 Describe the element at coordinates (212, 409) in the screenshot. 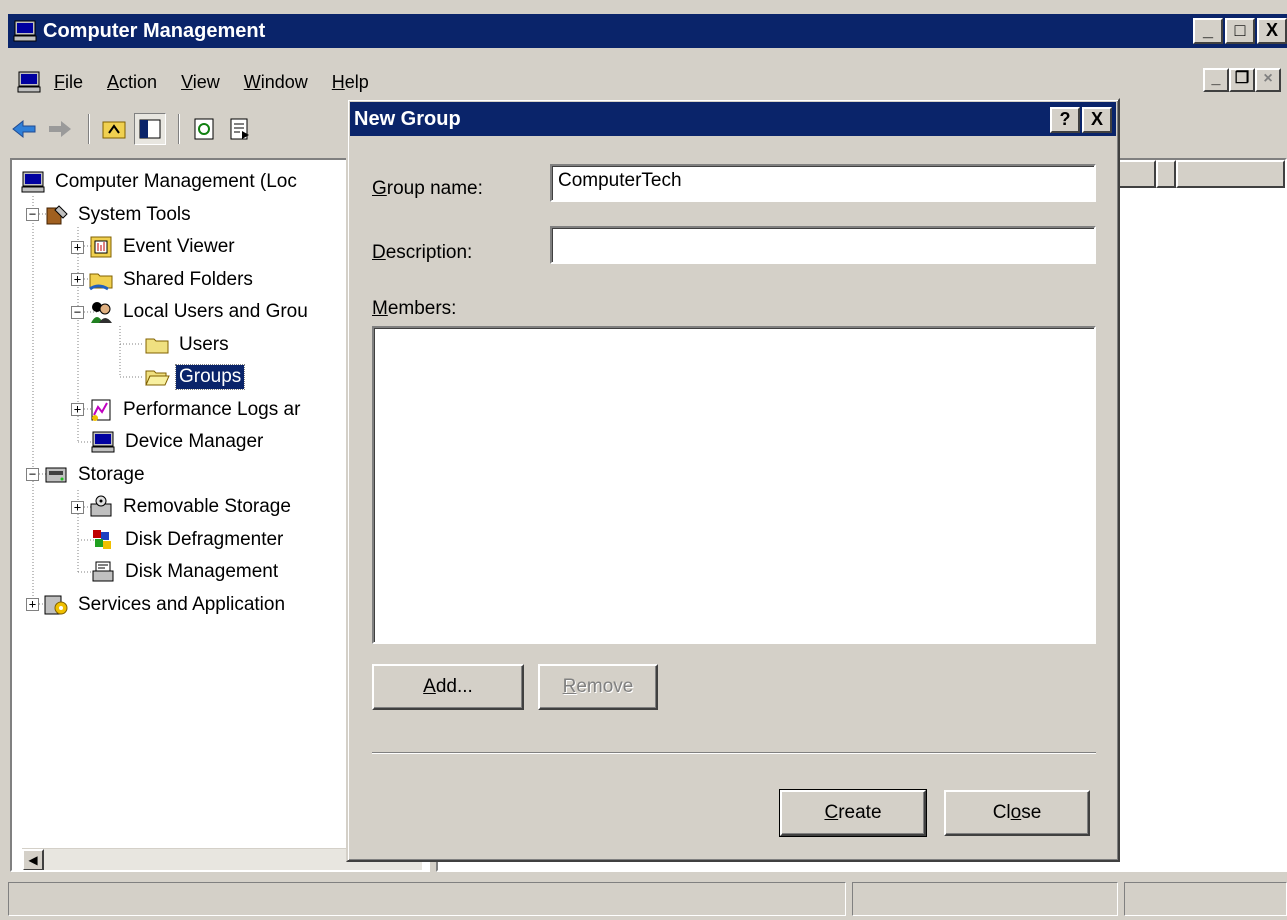

I see `tree-label: Performance Logs ar` at that location.